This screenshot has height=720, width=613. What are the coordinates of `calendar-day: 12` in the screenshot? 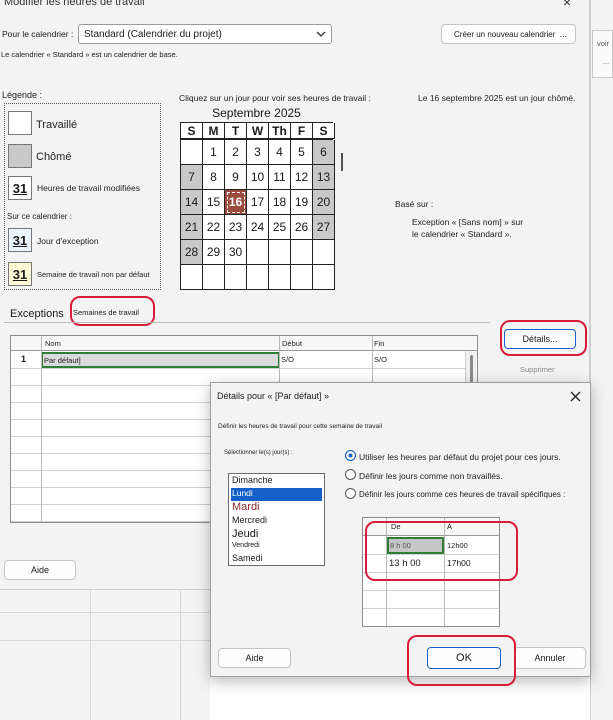 It's located at (302, 177).